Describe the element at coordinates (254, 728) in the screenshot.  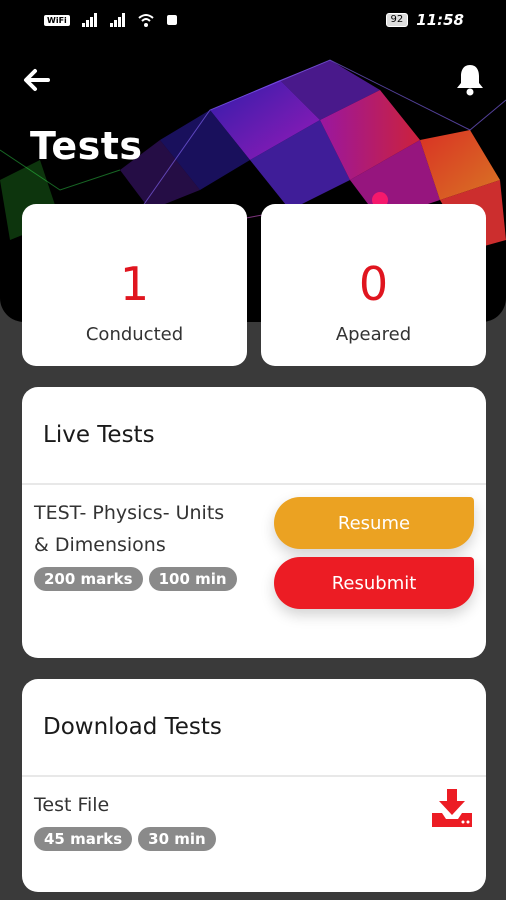
I see `download-tests-title: Download Tests` at that location.